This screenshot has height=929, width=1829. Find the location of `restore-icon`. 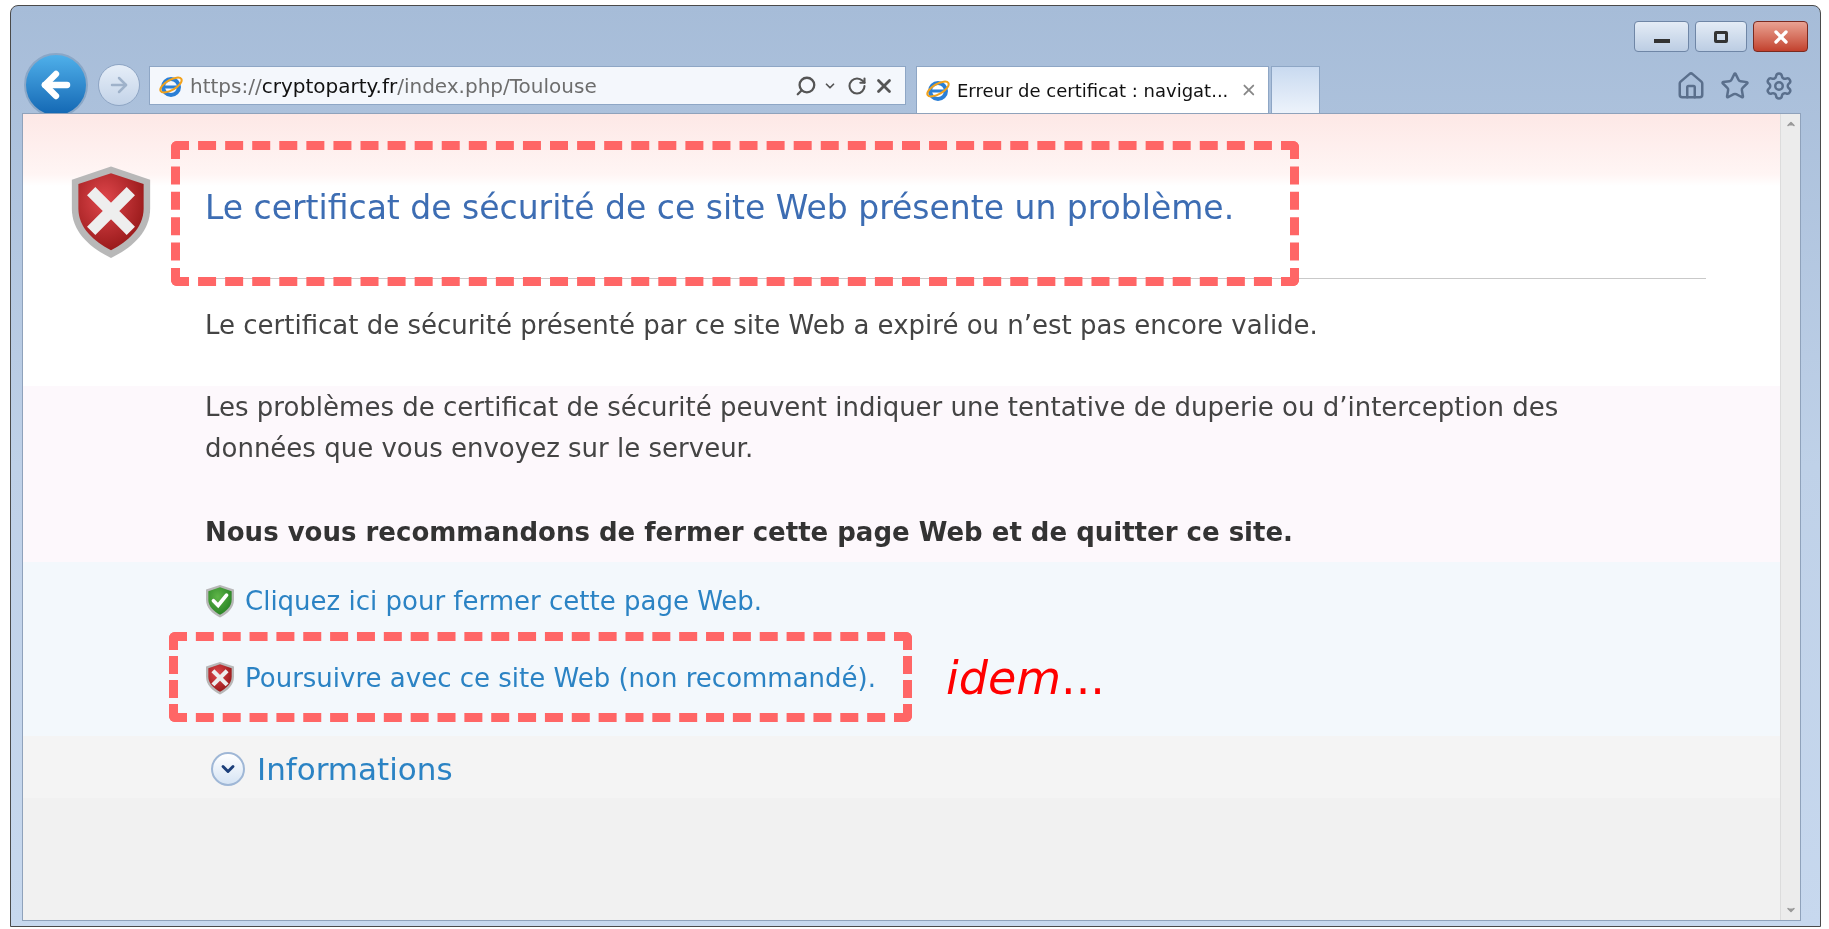

restore-icon is located at coordinates (1721, 36).